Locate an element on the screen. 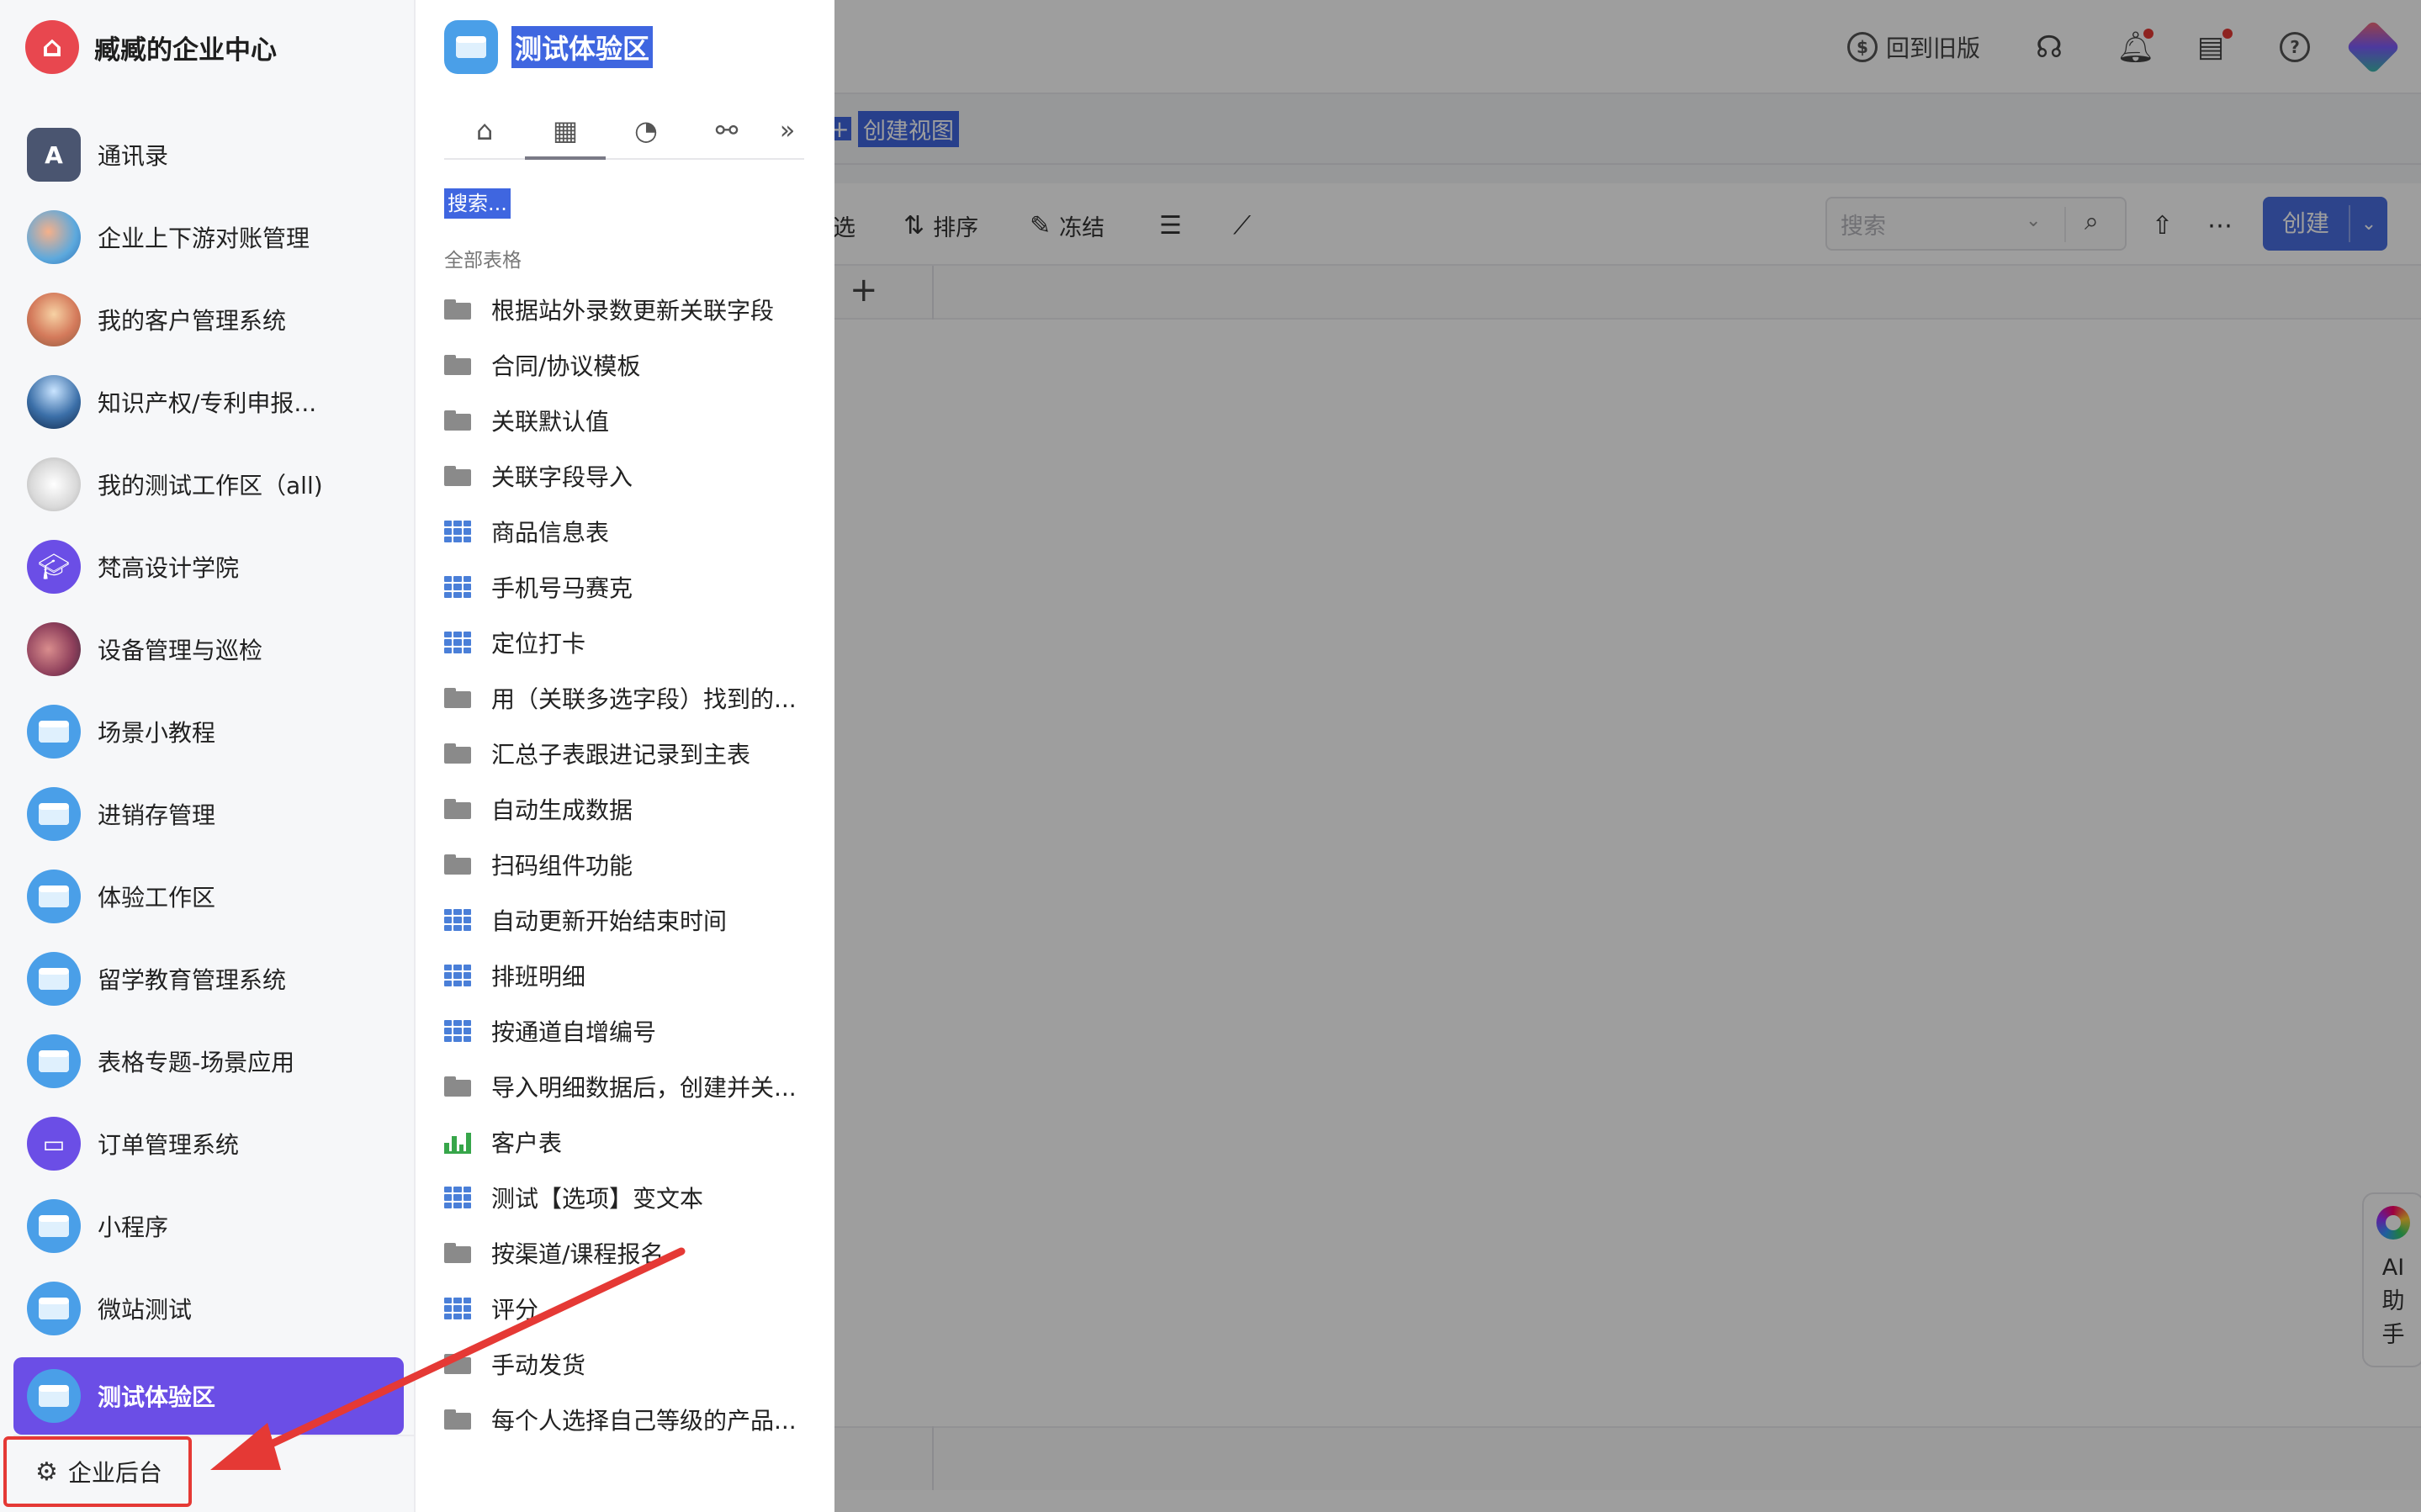 The width and height of the screenshot is (2421, 1512). nav-item-design-academy: 🎓︎ 梵高设计学院 is located at coordinates (209, 566).